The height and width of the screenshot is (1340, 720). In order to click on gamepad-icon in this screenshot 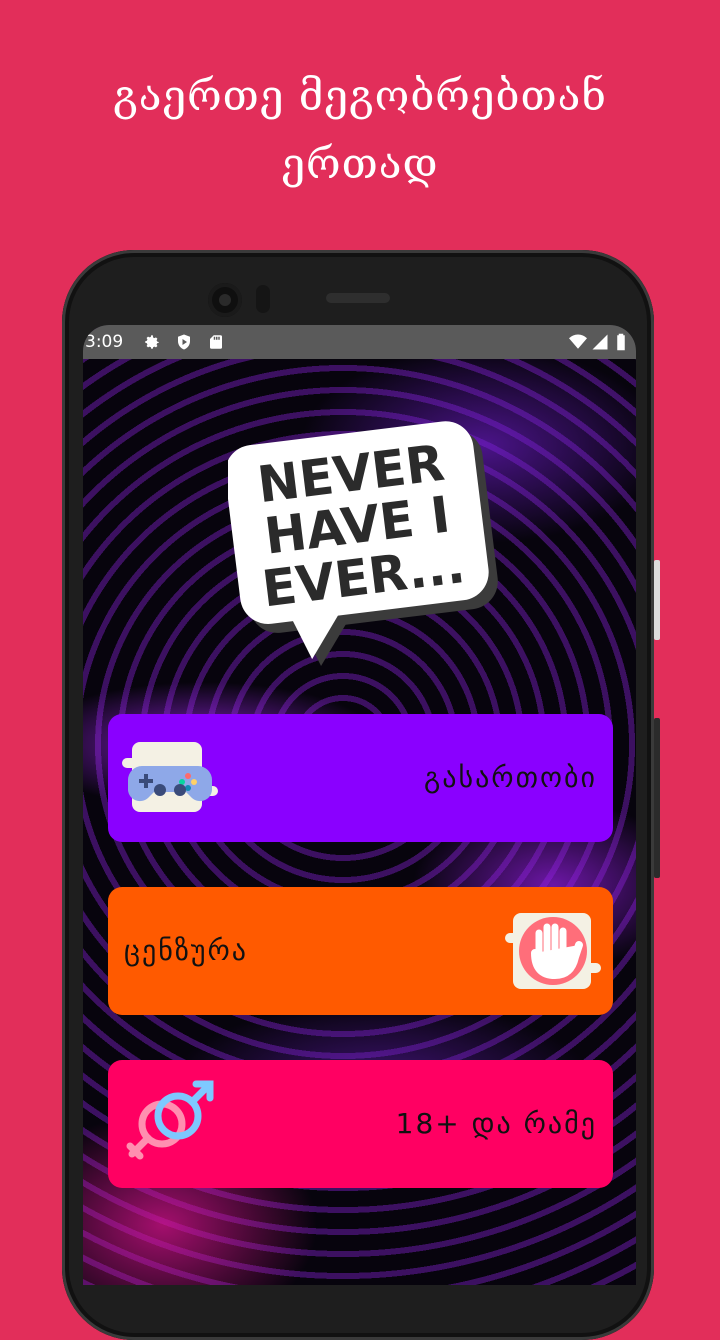, I will do `click(170, 777)`.